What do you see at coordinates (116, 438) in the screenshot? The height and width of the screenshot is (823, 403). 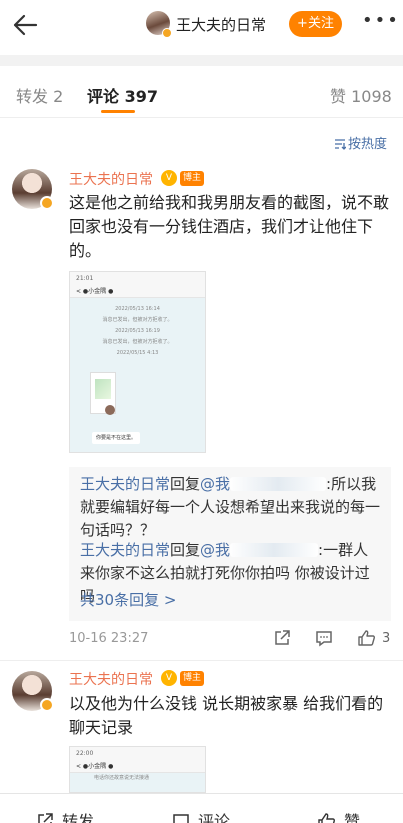 I see `image-chat-bubble: 你要是不在这里。` at bounding box center [116, 438].